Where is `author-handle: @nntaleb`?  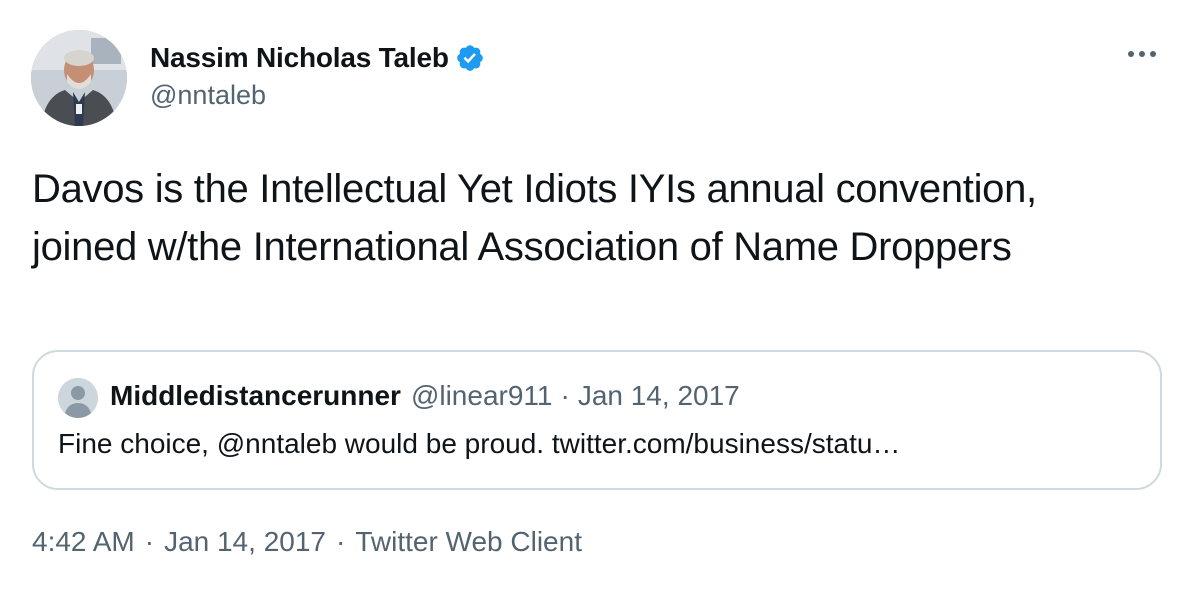 author-handle: @nntaleb is located at coordinates (317, 95).